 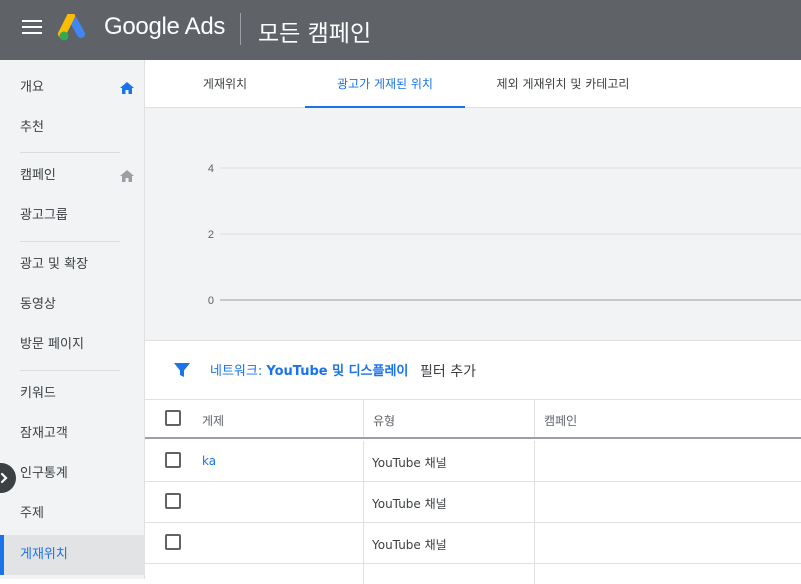 What do you see at coordinates (165, 26) in the screenshot?
I see `brand-name: Google Ads` at bounding box center [165, 26].